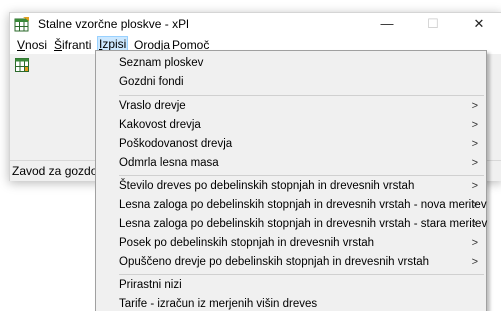 The height and width of the screenshot is (311, 501). Describe the element at coordinates (152, 106) in the screenshot. I see `menu-item-label: Vraslo drevje` at that location.